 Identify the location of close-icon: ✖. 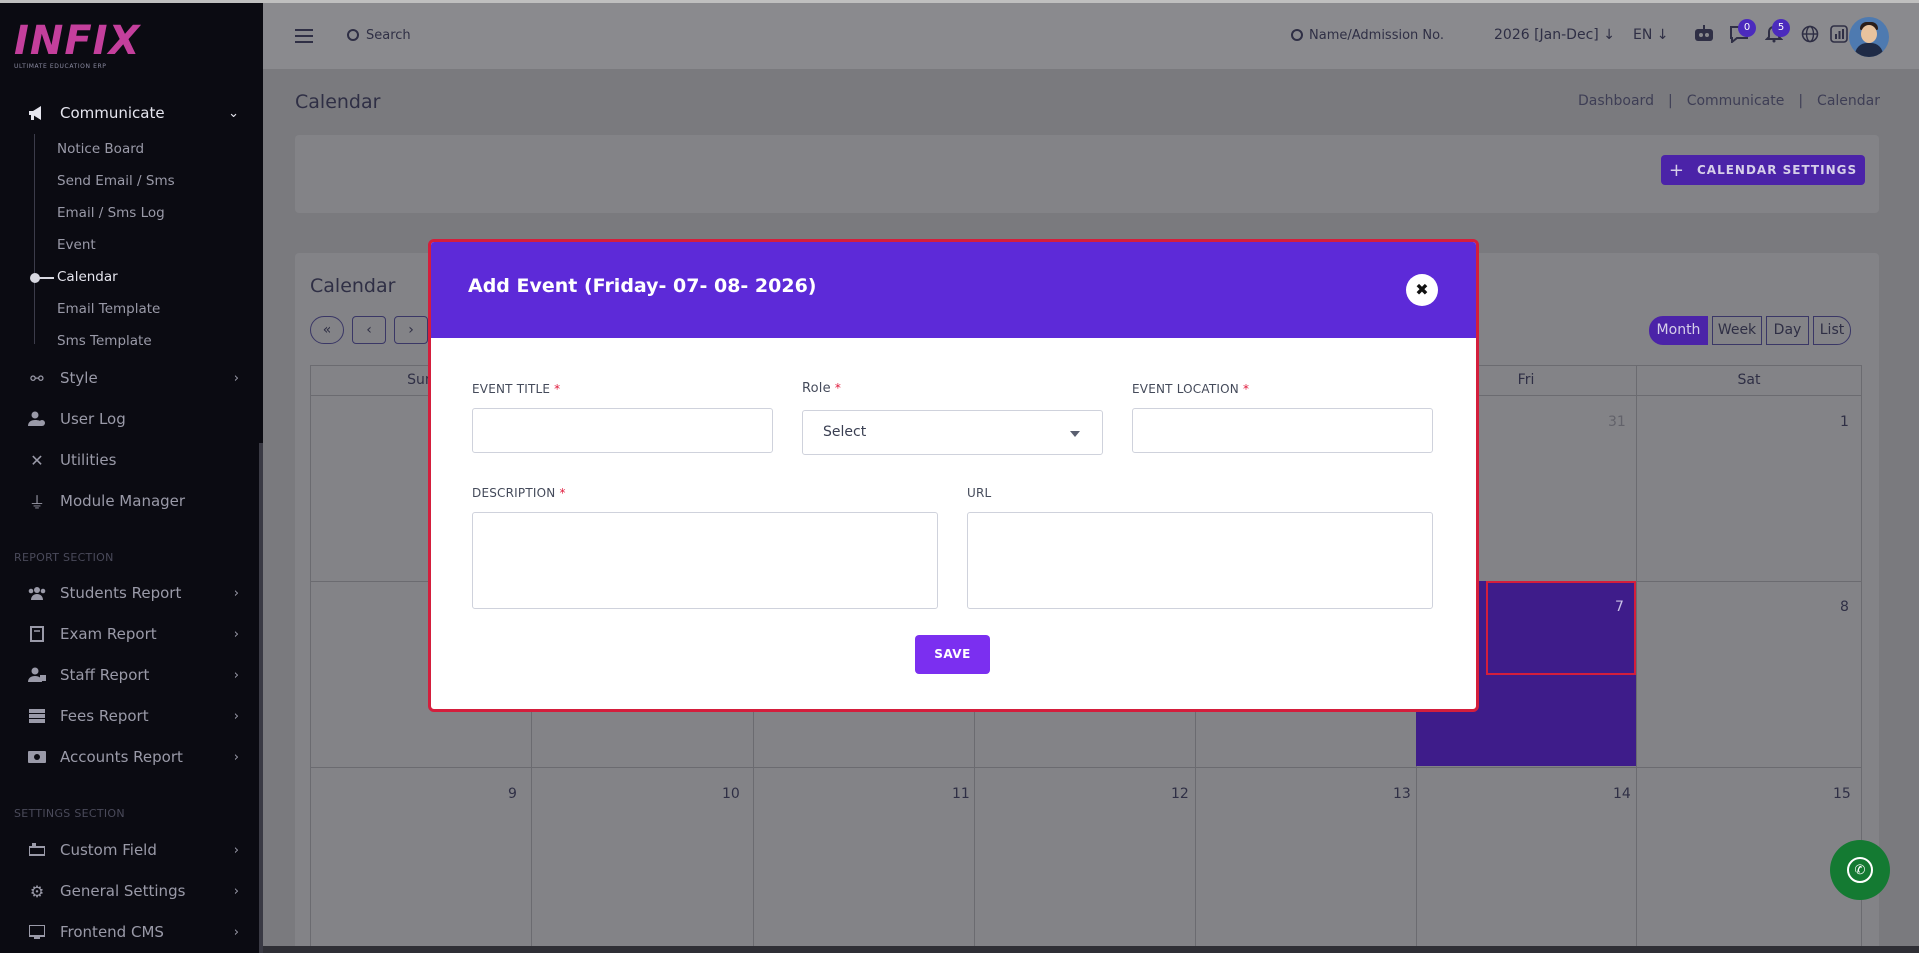
(1422, 290).